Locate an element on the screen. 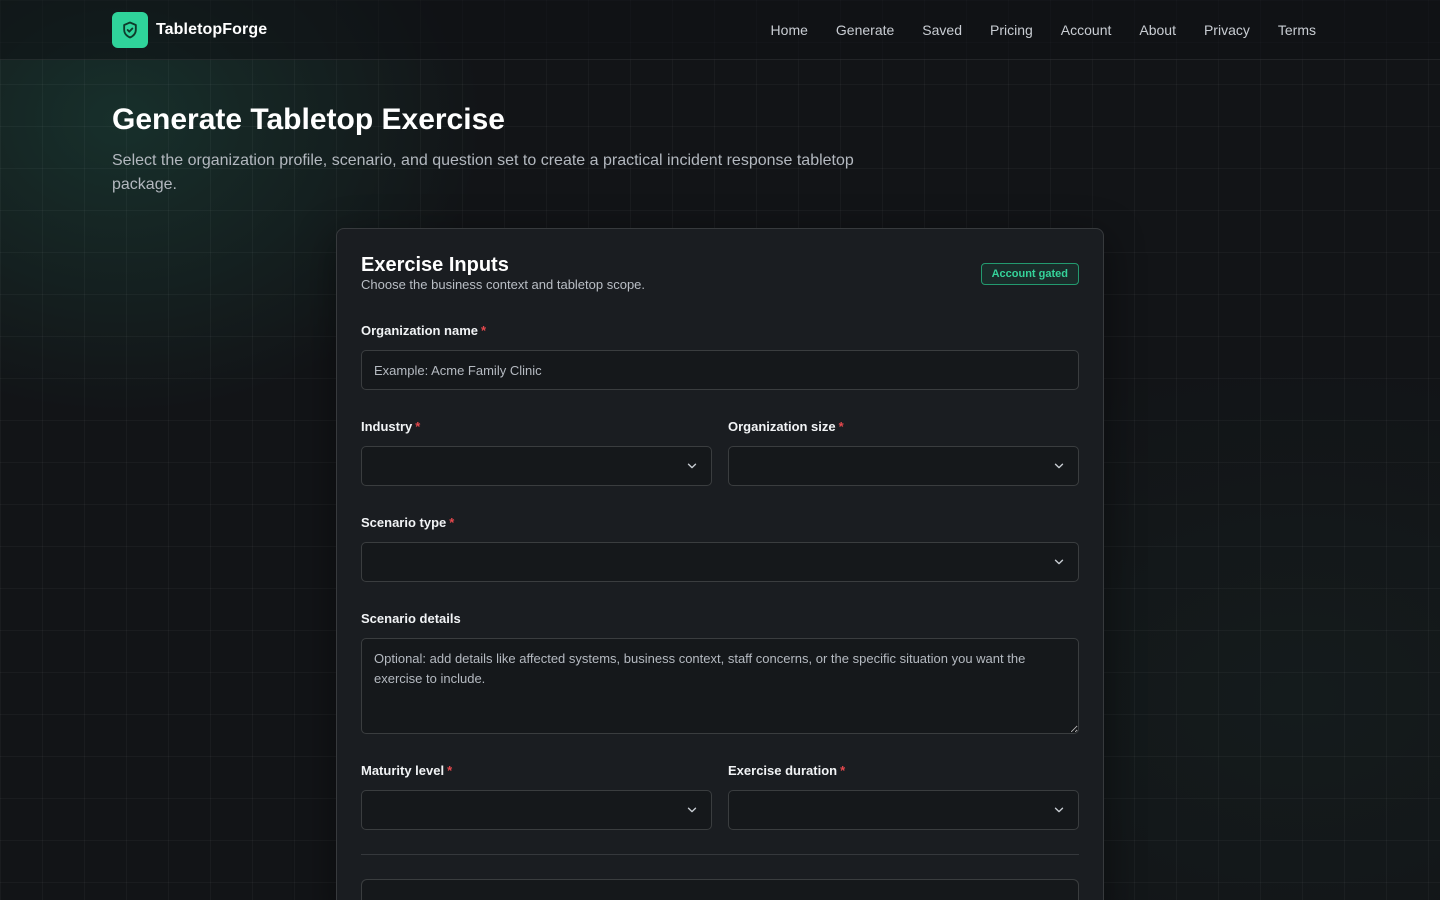  nav-link-saved: Saved is located at coordinates (942, 30).